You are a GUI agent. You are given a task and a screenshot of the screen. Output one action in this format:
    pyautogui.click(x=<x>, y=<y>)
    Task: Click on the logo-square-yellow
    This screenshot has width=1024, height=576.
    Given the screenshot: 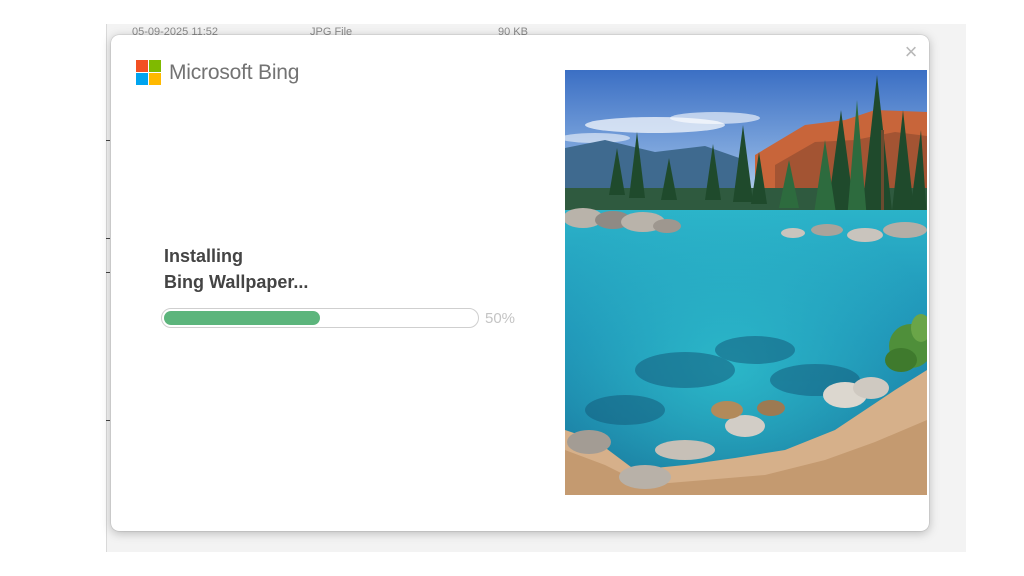 What is the action you would take?
    pyautogui.click(x=155, y=79)
    